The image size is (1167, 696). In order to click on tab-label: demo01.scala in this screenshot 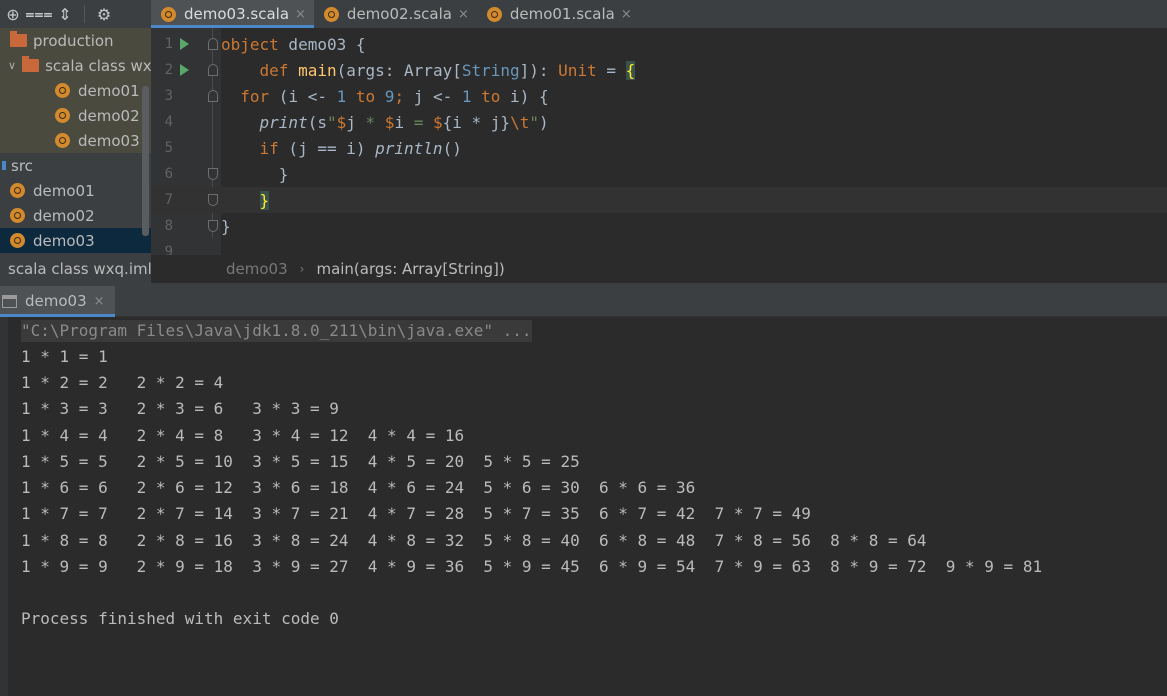, I will do `click(562, 14)`.